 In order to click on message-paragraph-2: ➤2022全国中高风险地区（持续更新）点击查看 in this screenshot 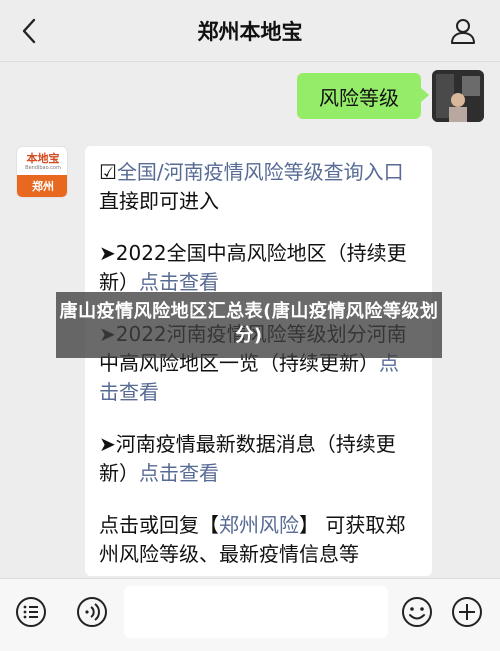, I will do `click(257, 268)`.